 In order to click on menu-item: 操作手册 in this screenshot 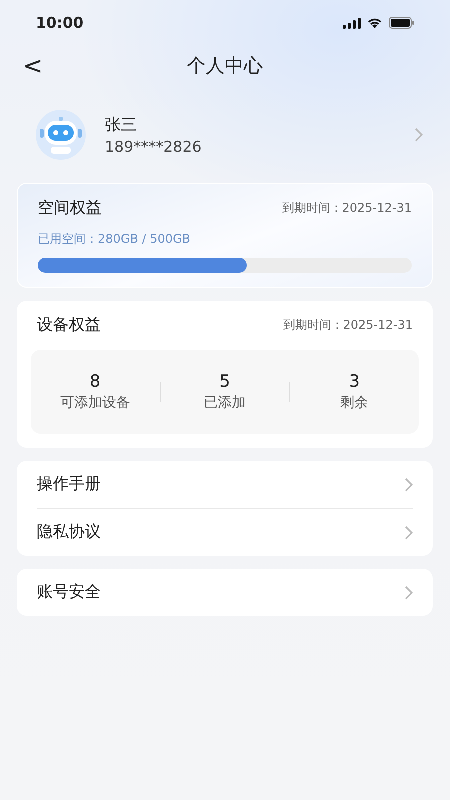, I will do `click(225, 484)`.